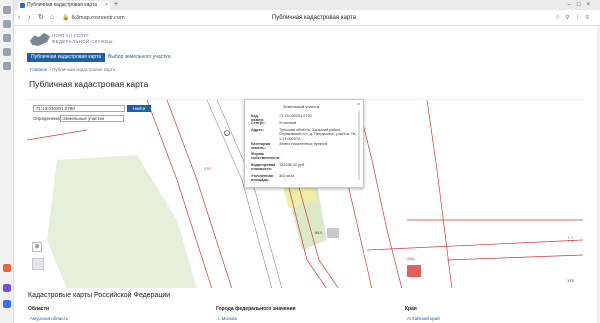 This screenshot has height=323, width=600. What do you see at coordinates (152, 18) in the screenshot?
I see `url-field: lk3map.rosreestr.com` at bounding box center [152, 18].